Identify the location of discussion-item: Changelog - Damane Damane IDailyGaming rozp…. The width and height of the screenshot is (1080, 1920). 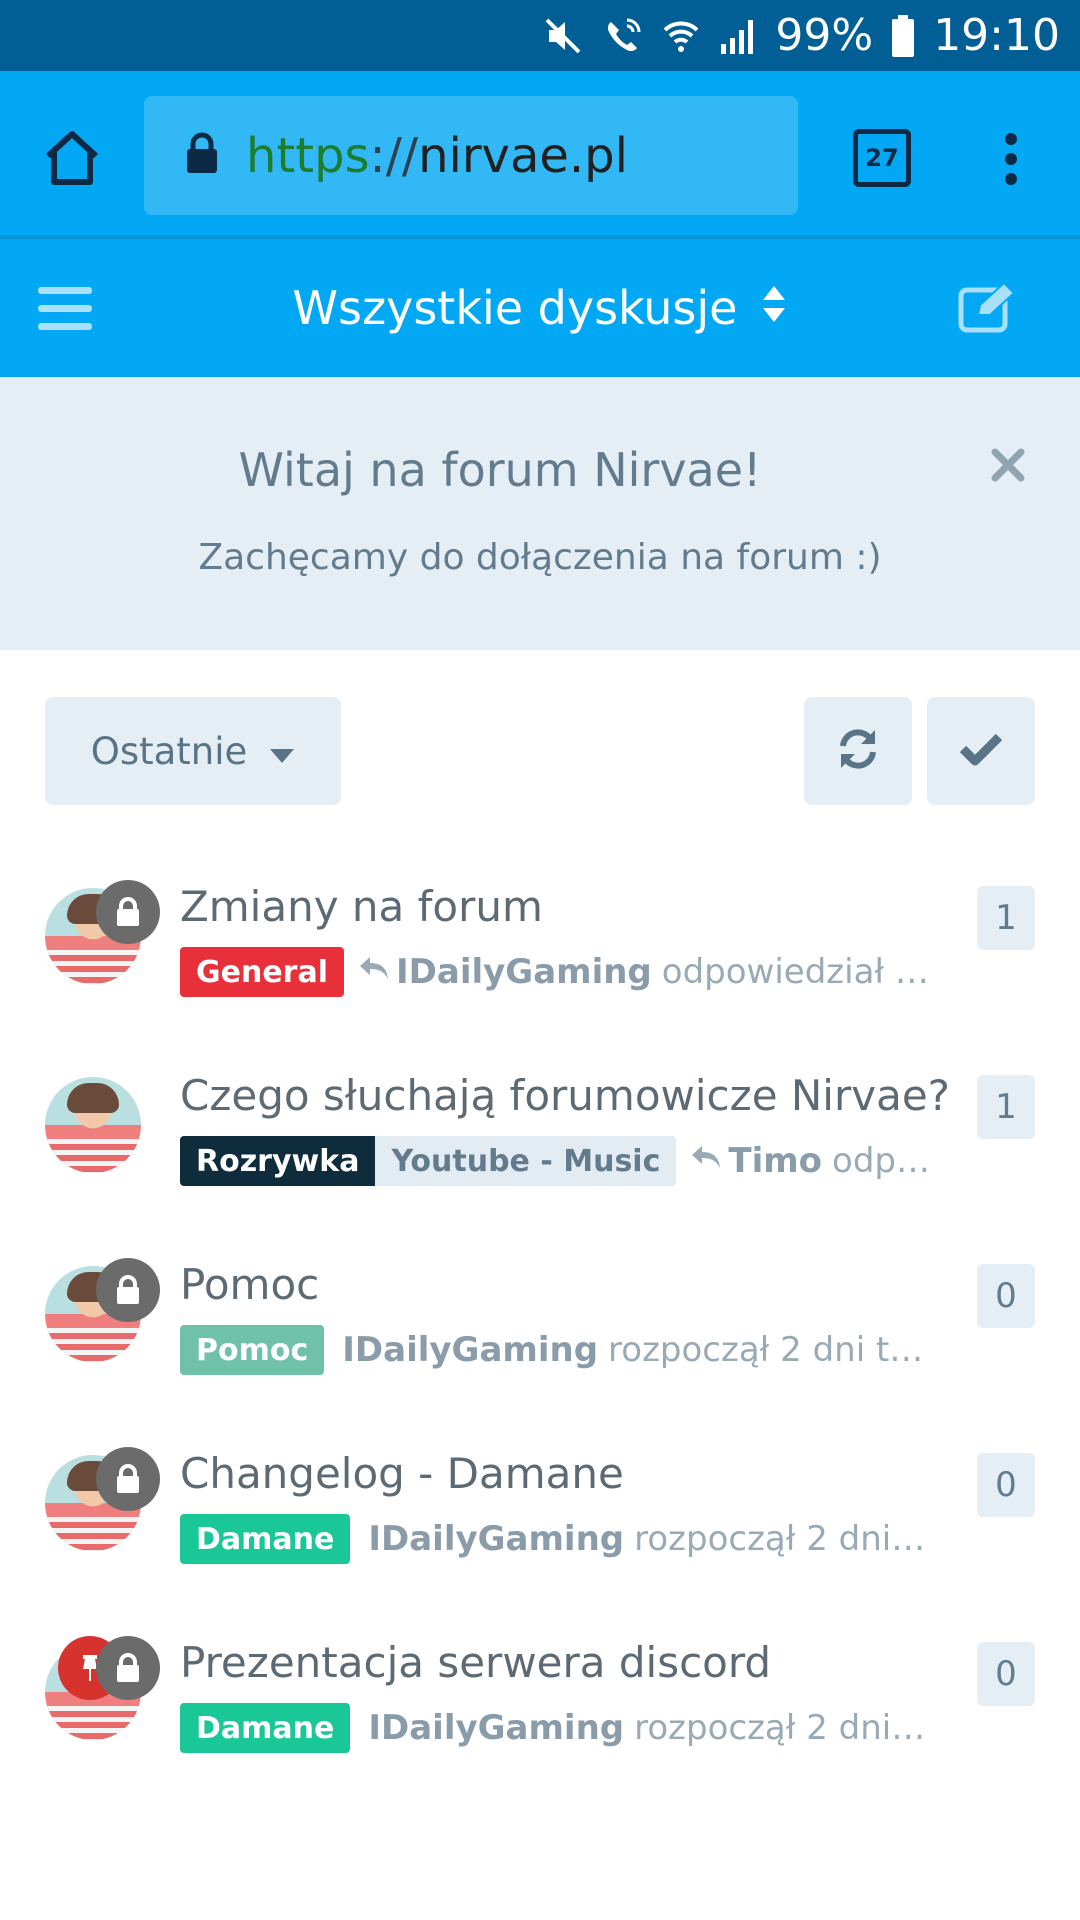
(540, 1526).